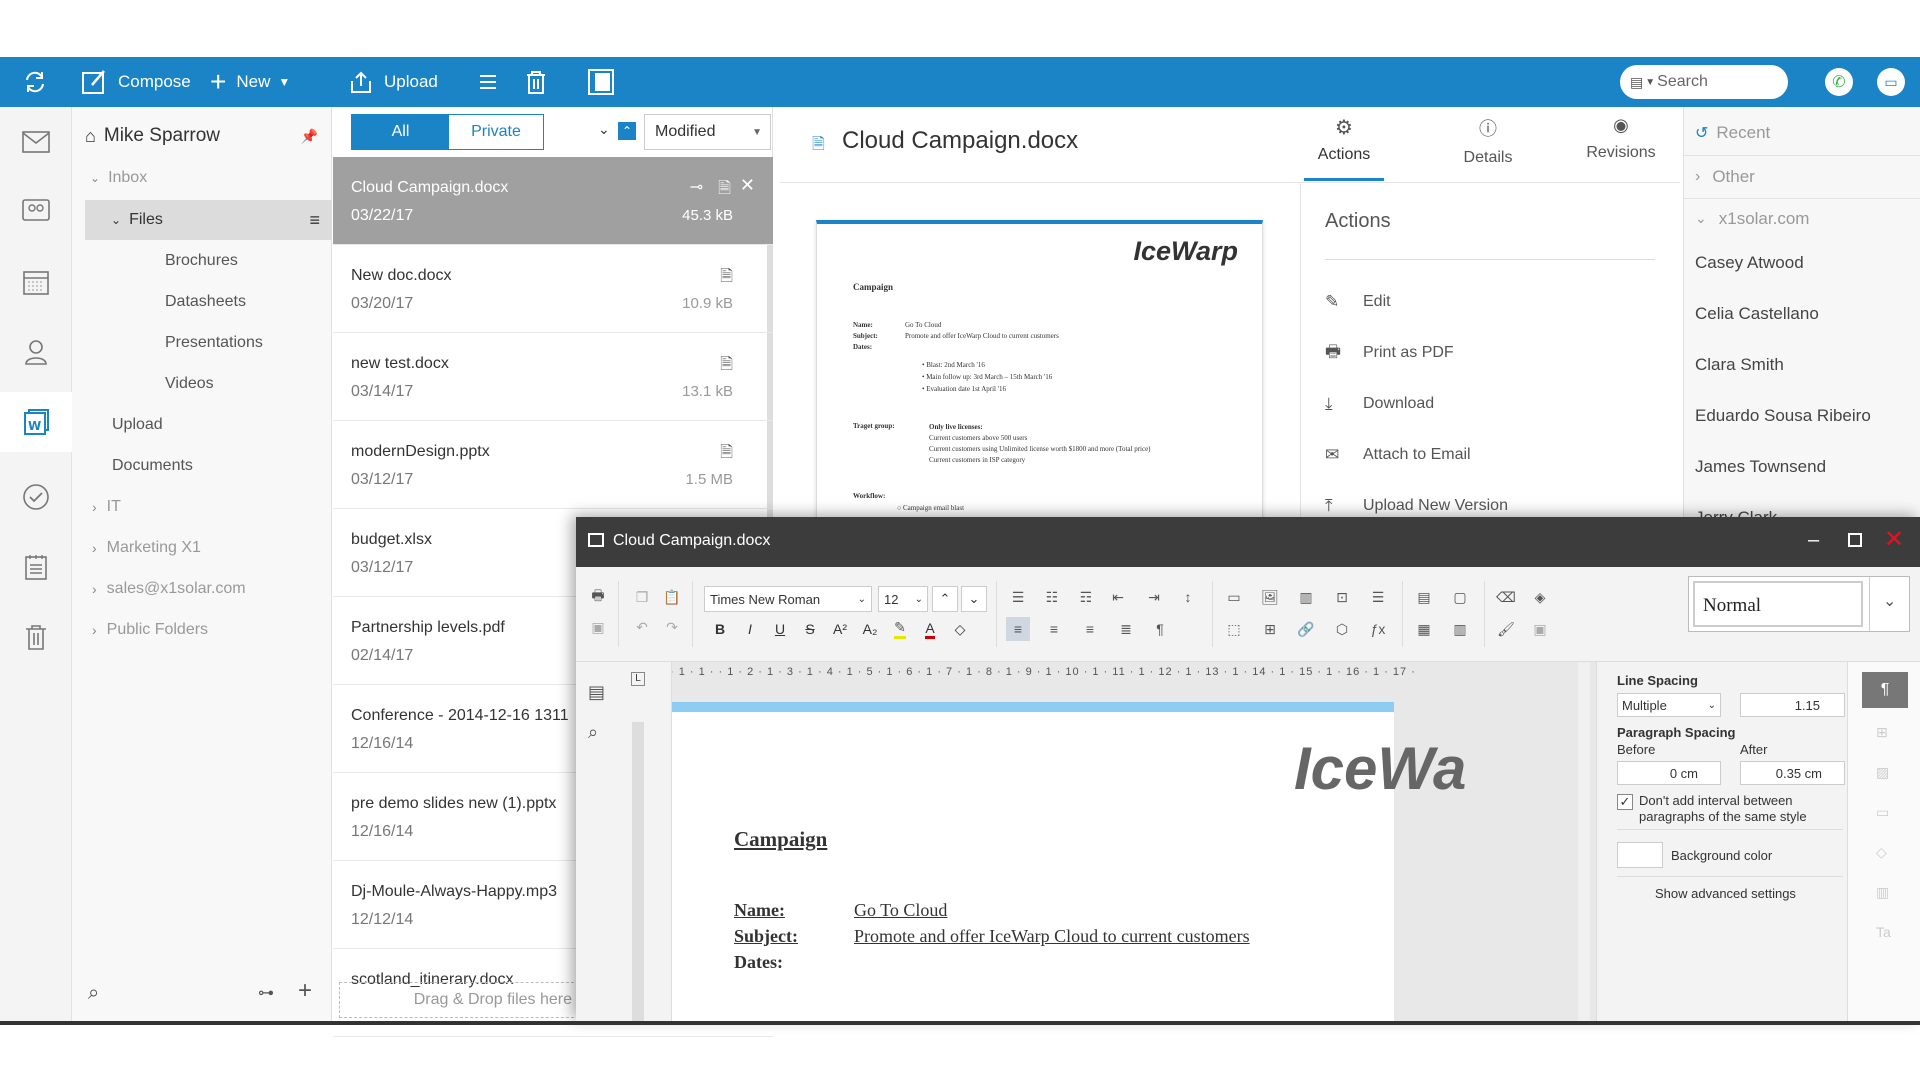  Describe the element at coordinates (202, 302) in the screenshot. I see `folder-datasheets: Datasheets` at that location.